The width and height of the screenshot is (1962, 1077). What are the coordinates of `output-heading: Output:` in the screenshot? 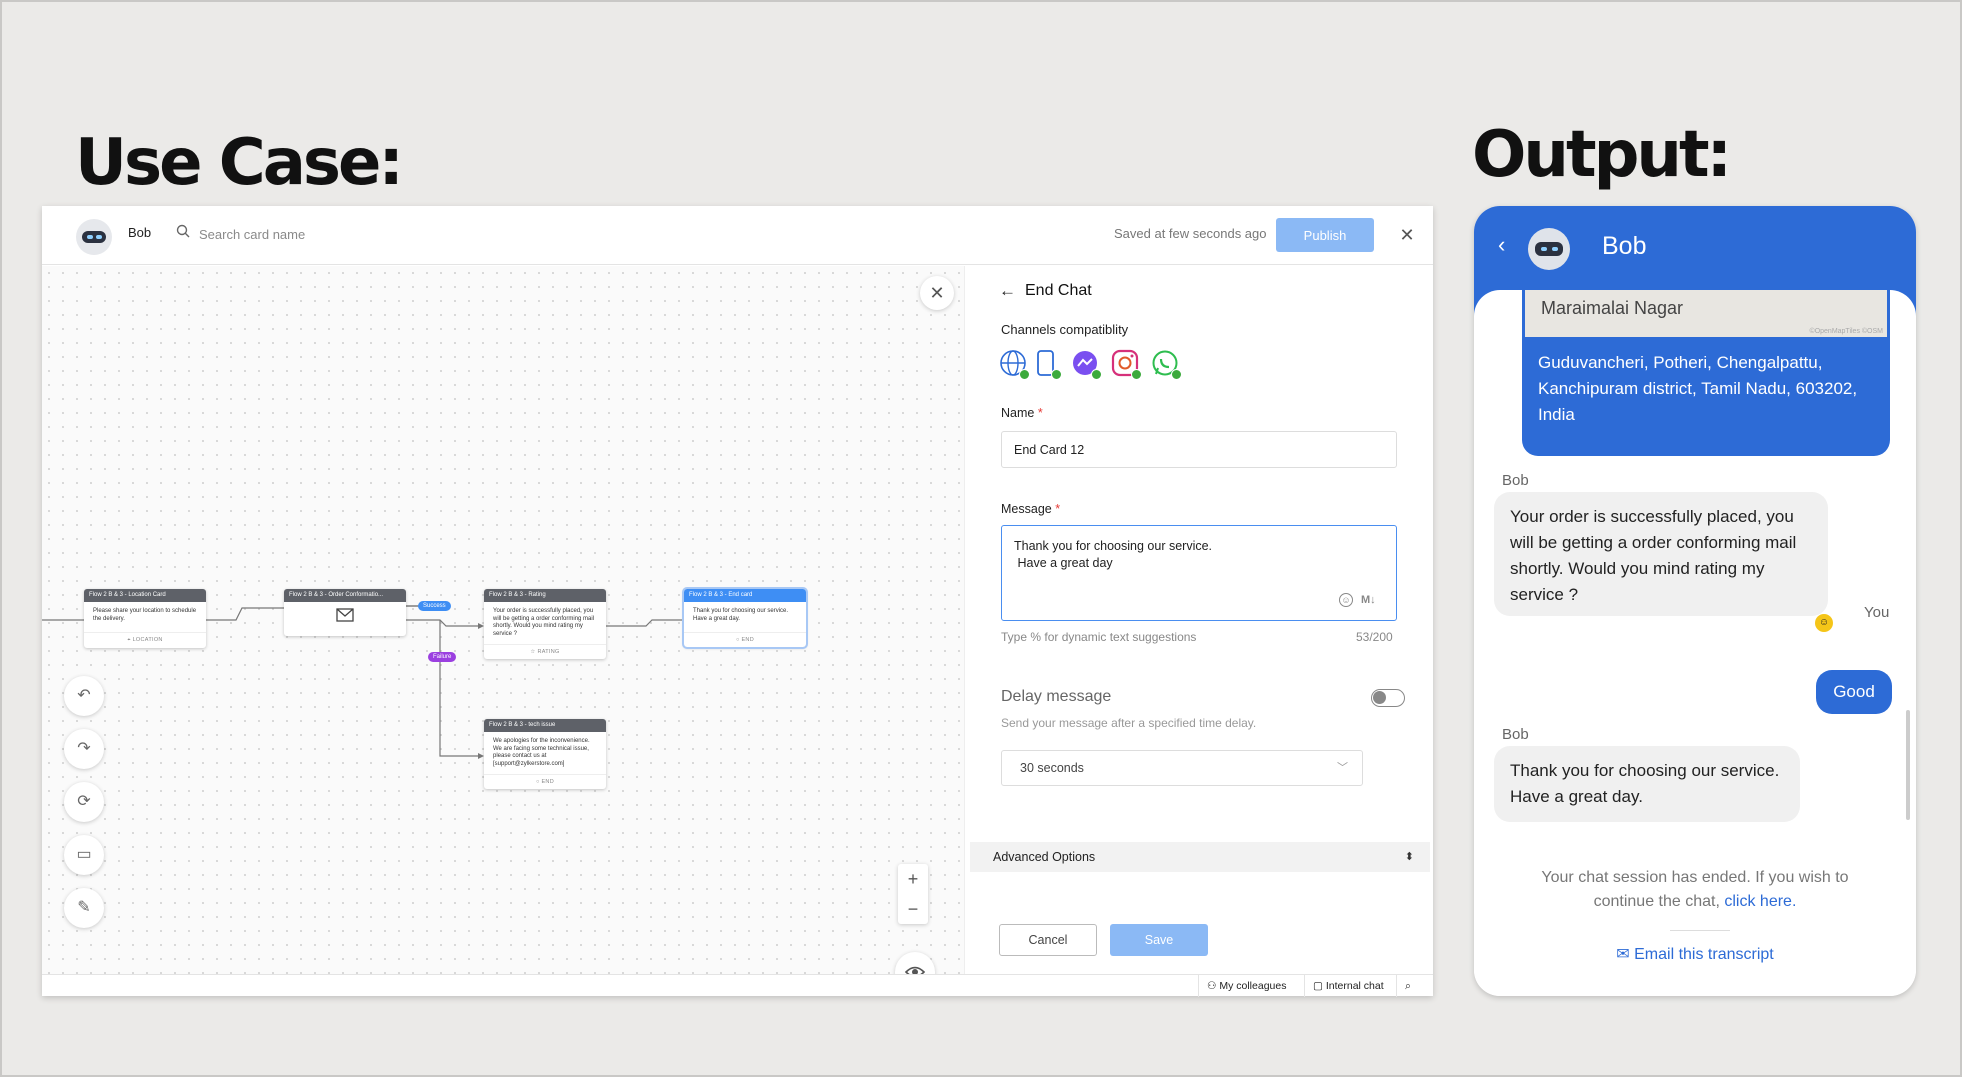 It's located at (1602, 155).